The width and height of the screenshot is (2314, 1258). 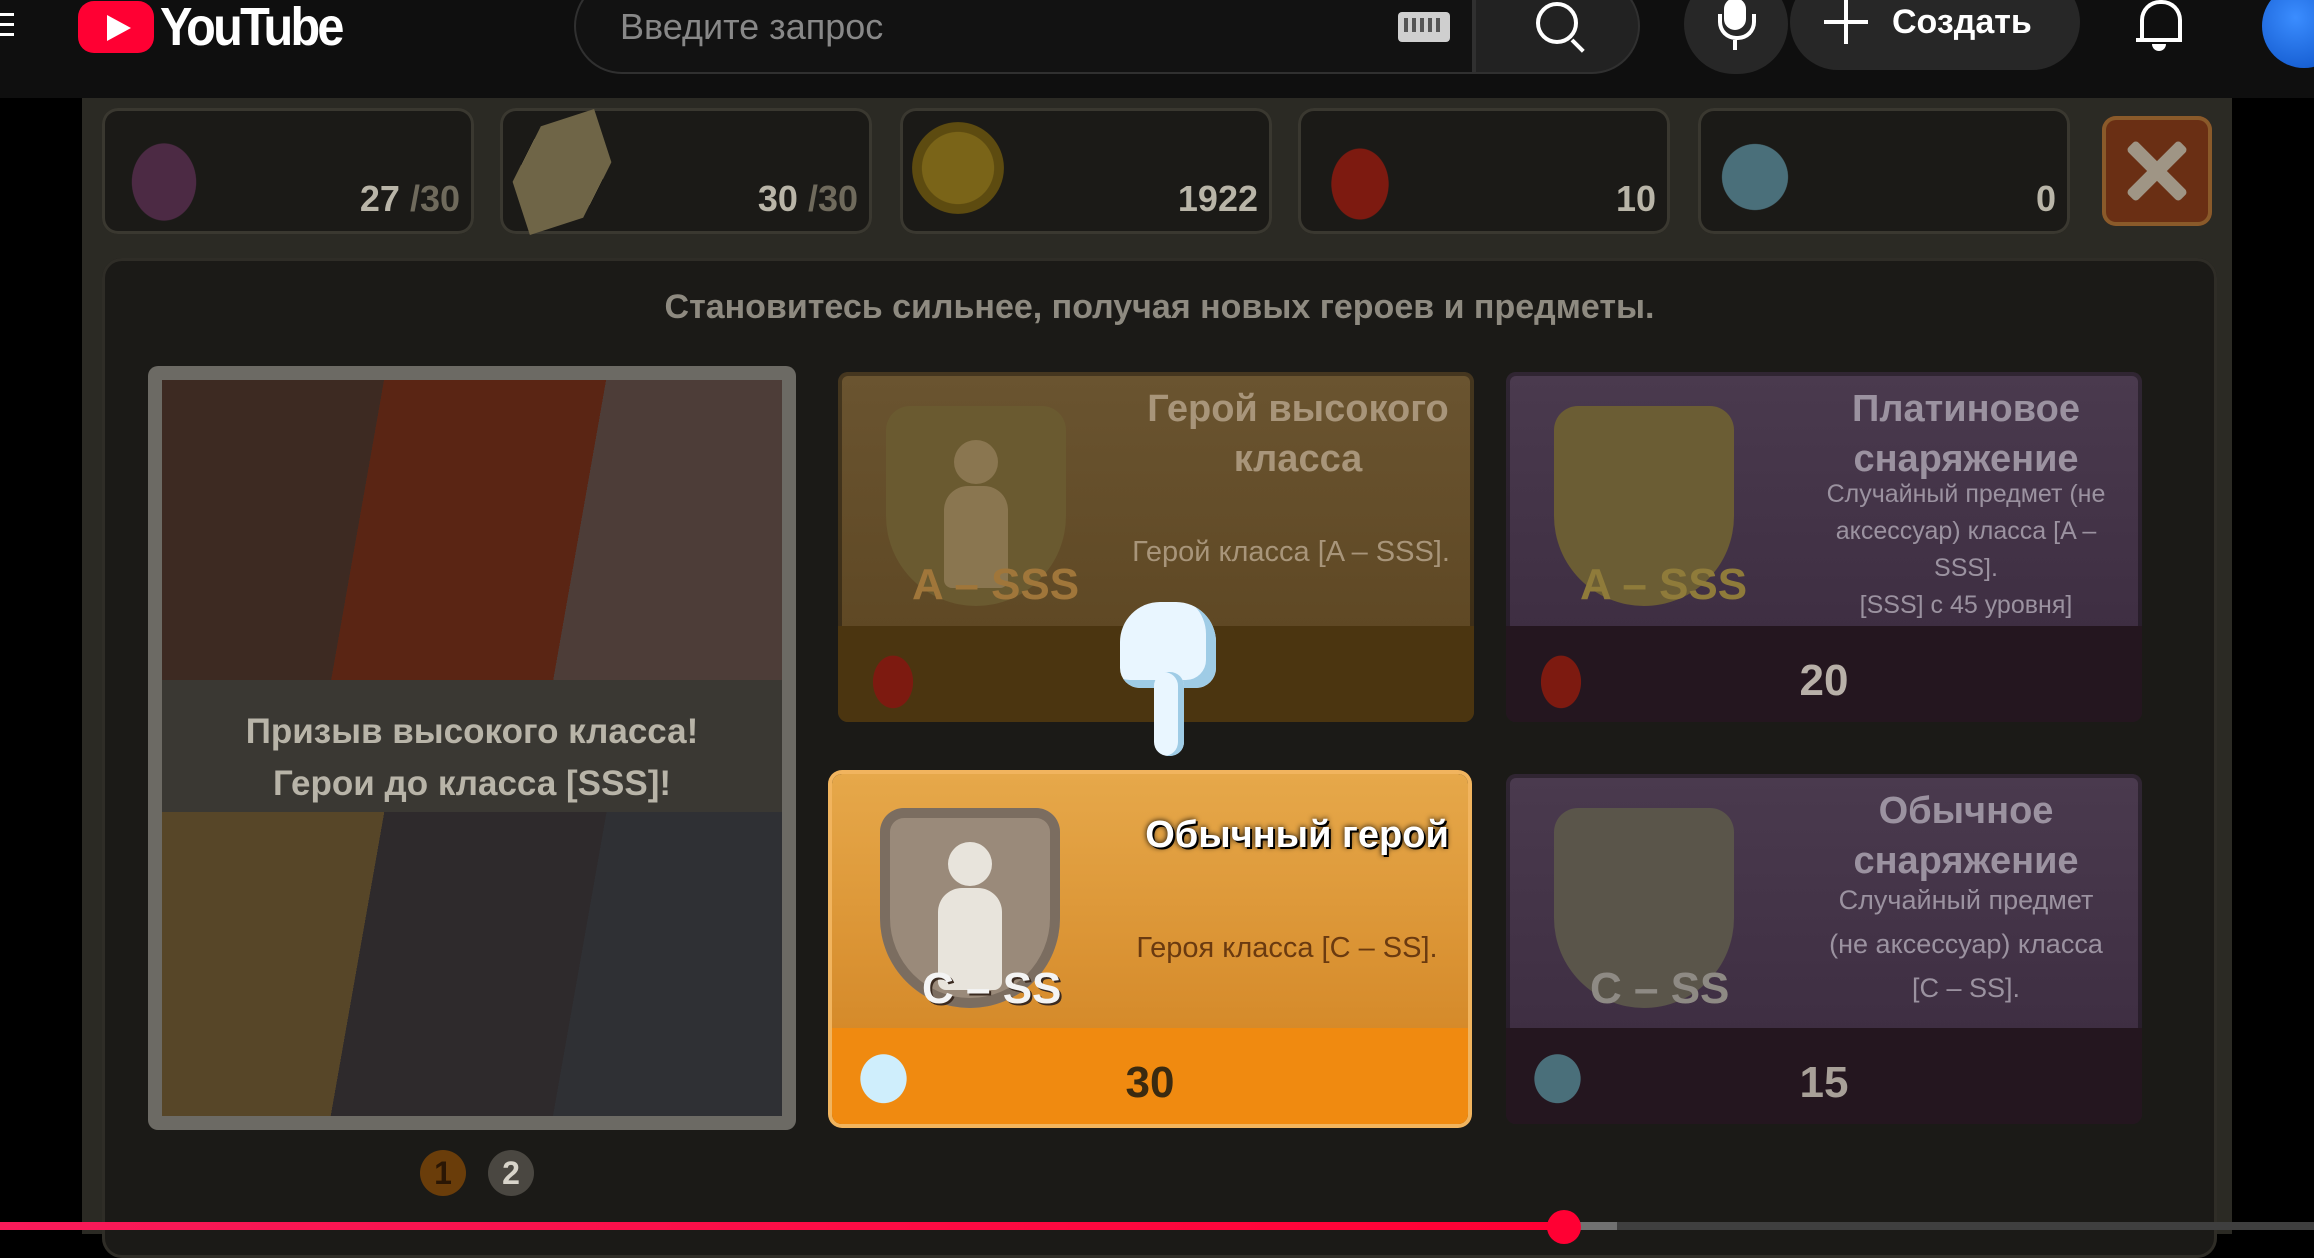 What do you see at coordinates (1424, 27) in the screenshot?
I see `keyboard-icon` at bounding box center [1424, 27].